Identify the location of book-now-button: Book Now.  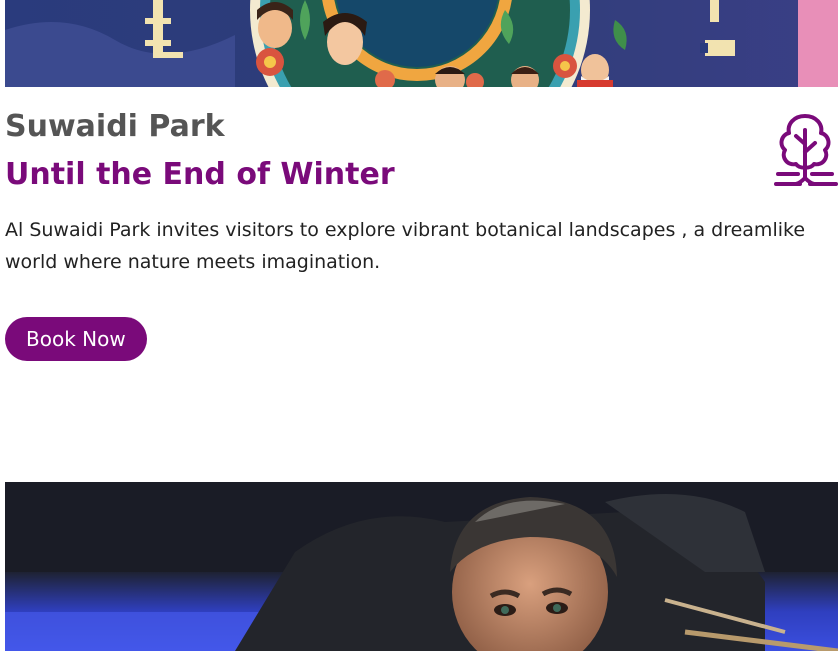
(76, 339).